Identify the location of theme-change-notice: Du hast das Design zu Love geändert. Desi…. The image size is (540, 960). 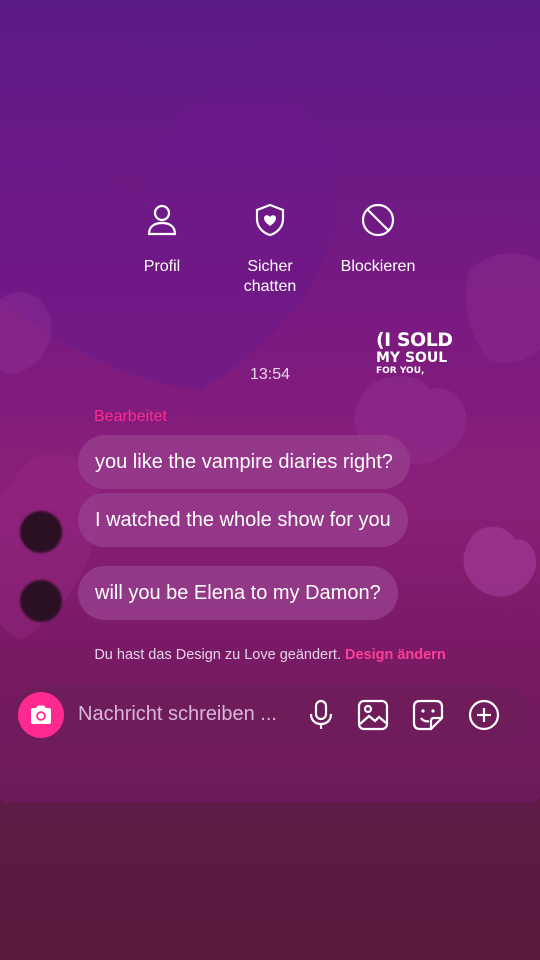
(270, 655).